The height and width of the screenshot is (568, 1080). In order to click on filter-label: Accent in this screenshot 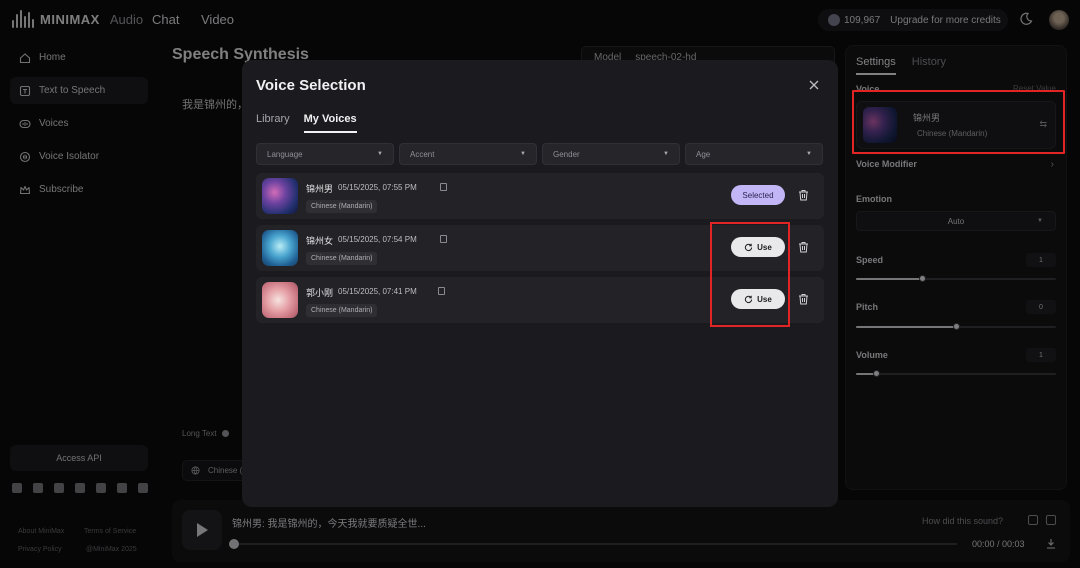, I will do `click(422, 154)`.